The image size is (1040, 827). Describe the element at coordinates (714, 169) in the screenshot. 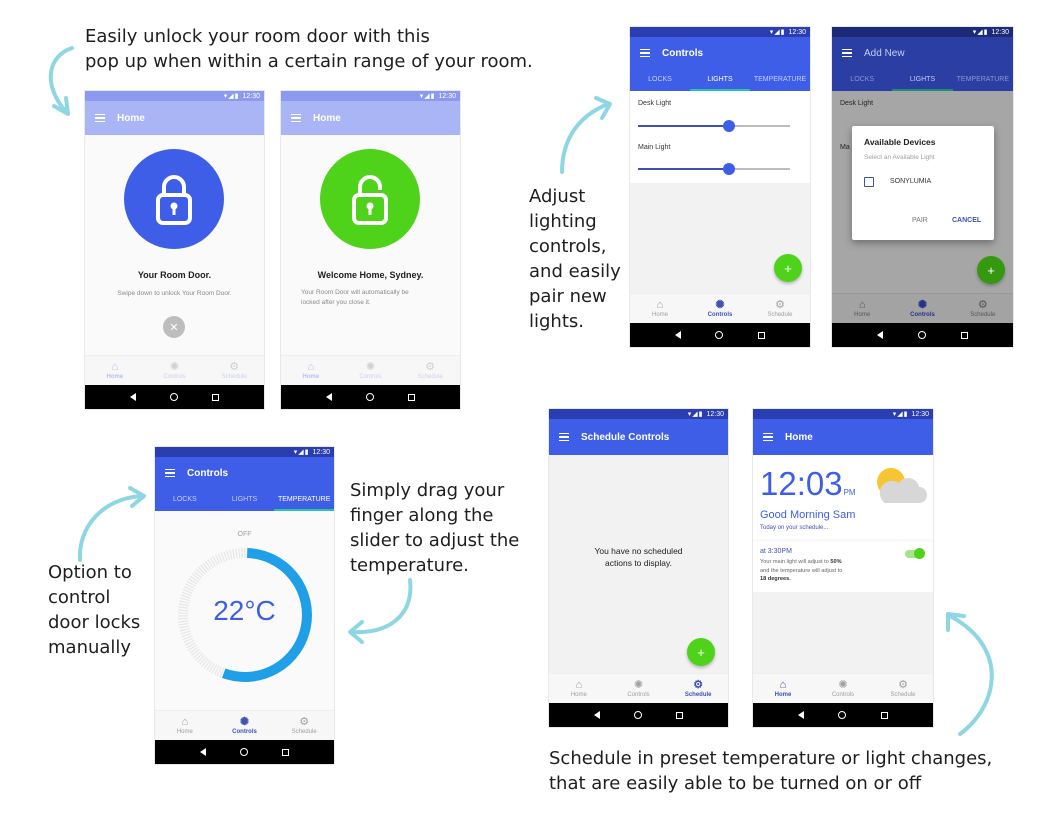

I see `main-light-slider` at that location.